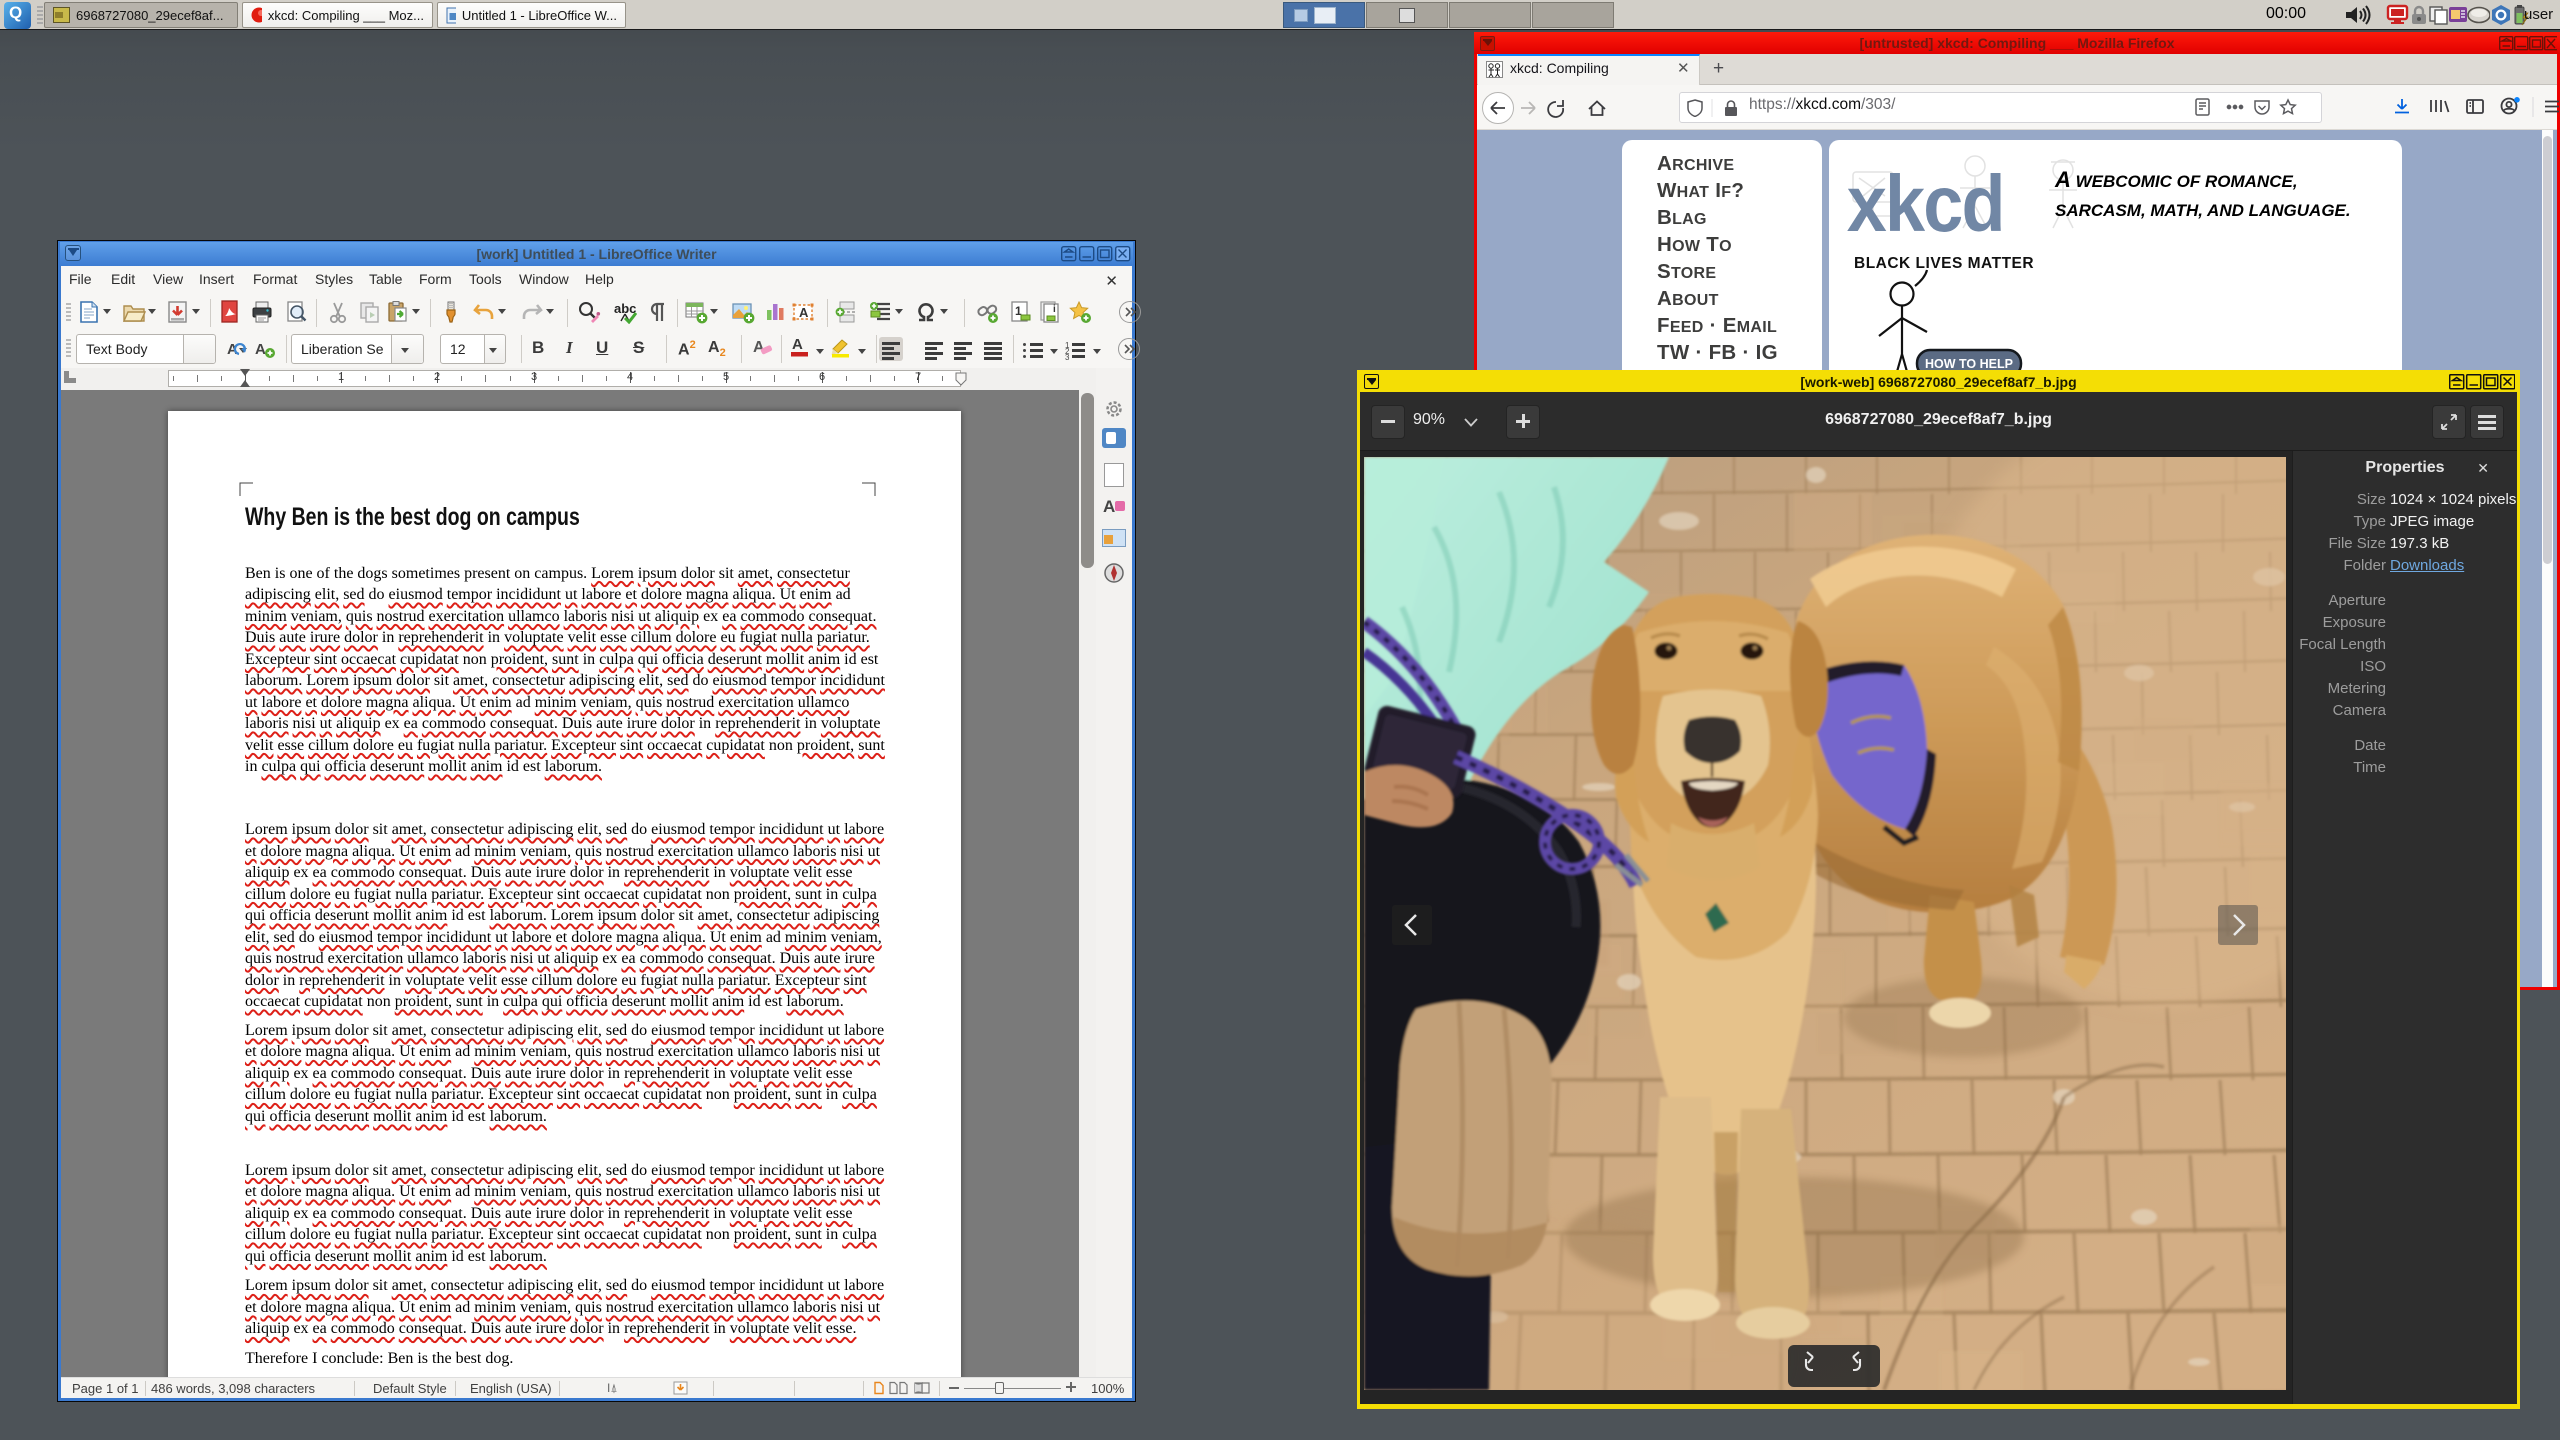 Image resolution: width=2560 pixels, height=1440 pixels. What do you see at coordinates (1925, 204) in the screenshot?
I see `svg-text: xkcd` at bounding box center [1925, 204].